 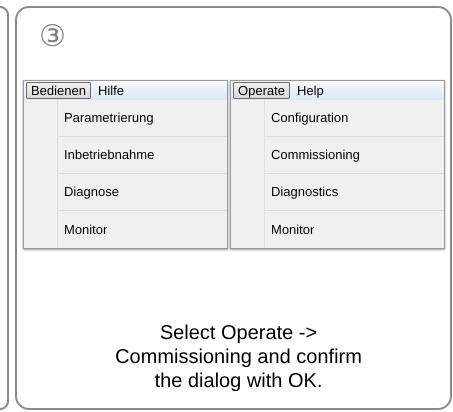 What do you see at coordinates (238, 357) in the screenshot?
I see `instruction-text: Commissioning and confirm` at bounding box center [238, 357].